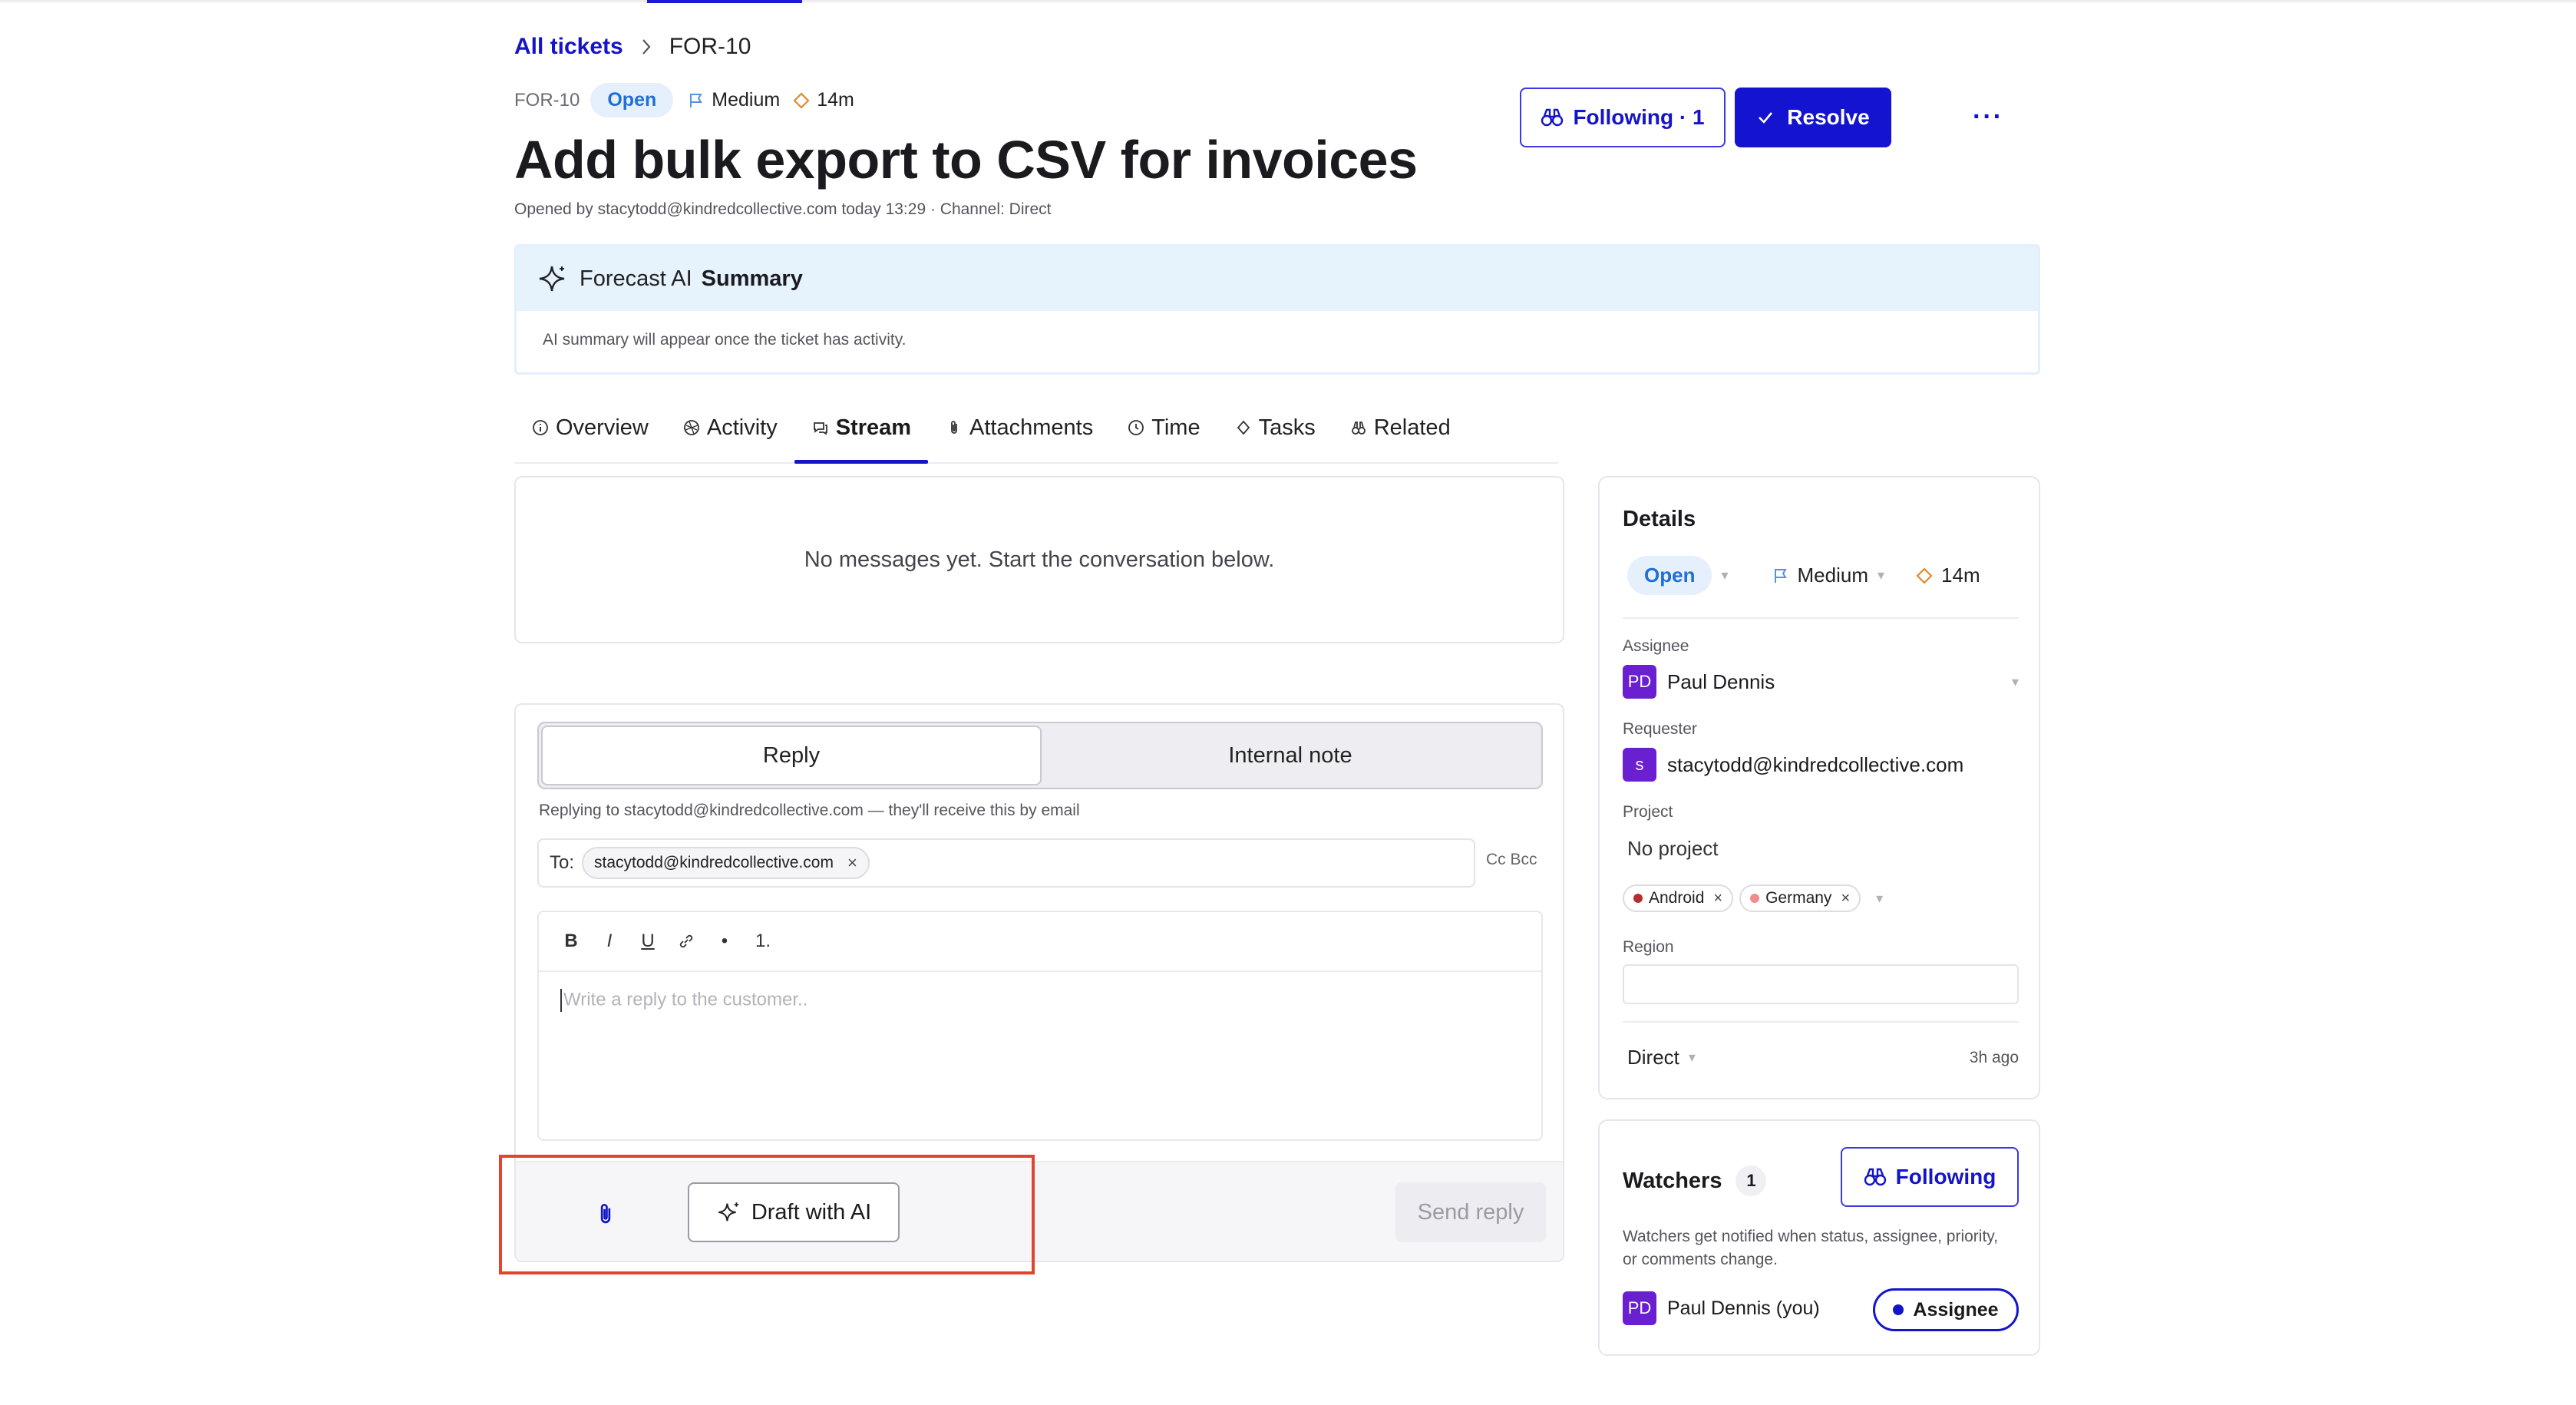 This screenshot has width=2576, height=1405. Describe the element at coordinates (1988, 117) in the screenshot. I see `more-options-button: ···` at that location.